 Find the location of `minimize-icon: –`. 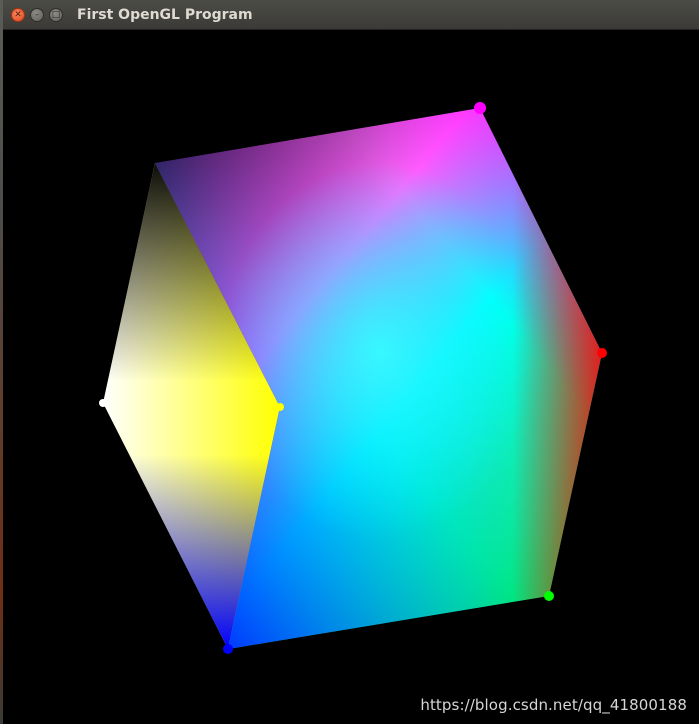

minimize-icon: – is located at coordinates (37, 14).